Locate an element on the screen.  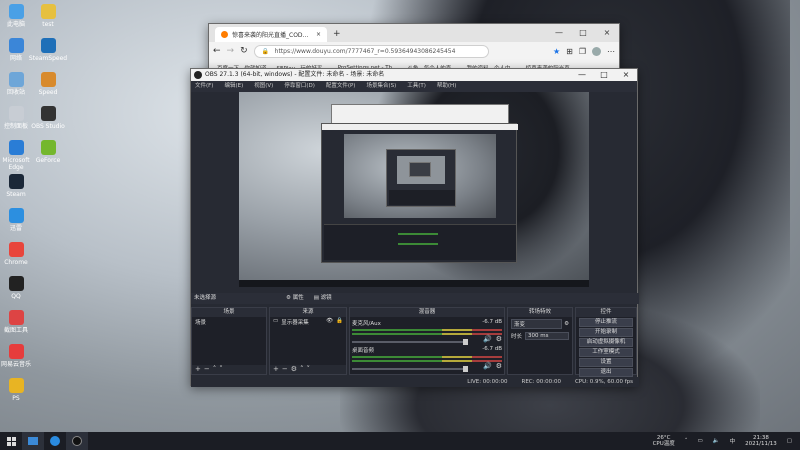
favorite-star-icon: ★ is located at coordinates (556, 51).